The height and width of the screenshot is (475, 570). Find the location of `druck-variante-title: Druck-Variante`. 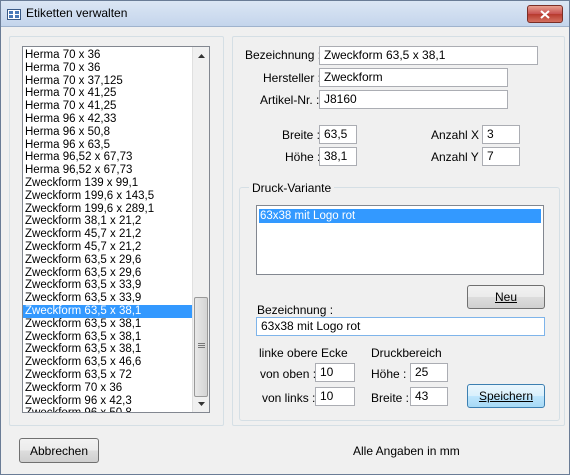

druck-variante-title: Druck-Variante is located at coordinates (292, 188).